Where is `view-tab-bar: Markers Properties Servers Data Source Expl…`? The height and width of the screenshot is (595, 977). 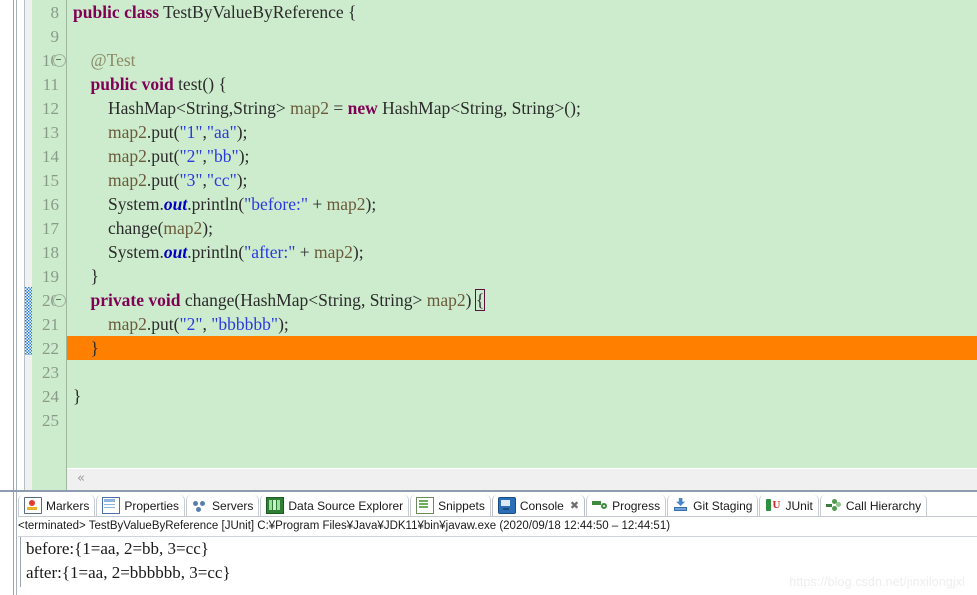
view-tab-bar: Markers Properties Servers Data Source Expl… is located at coordinates (497, 505).